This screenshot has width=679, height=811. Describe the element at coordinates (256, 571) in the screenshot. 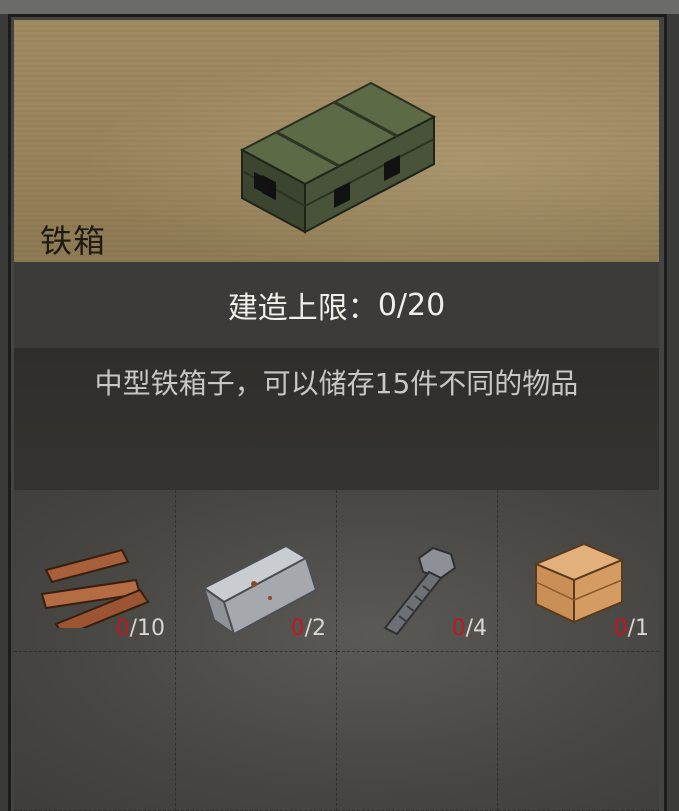

I see `material-slot-iron: 0/2` at that location.